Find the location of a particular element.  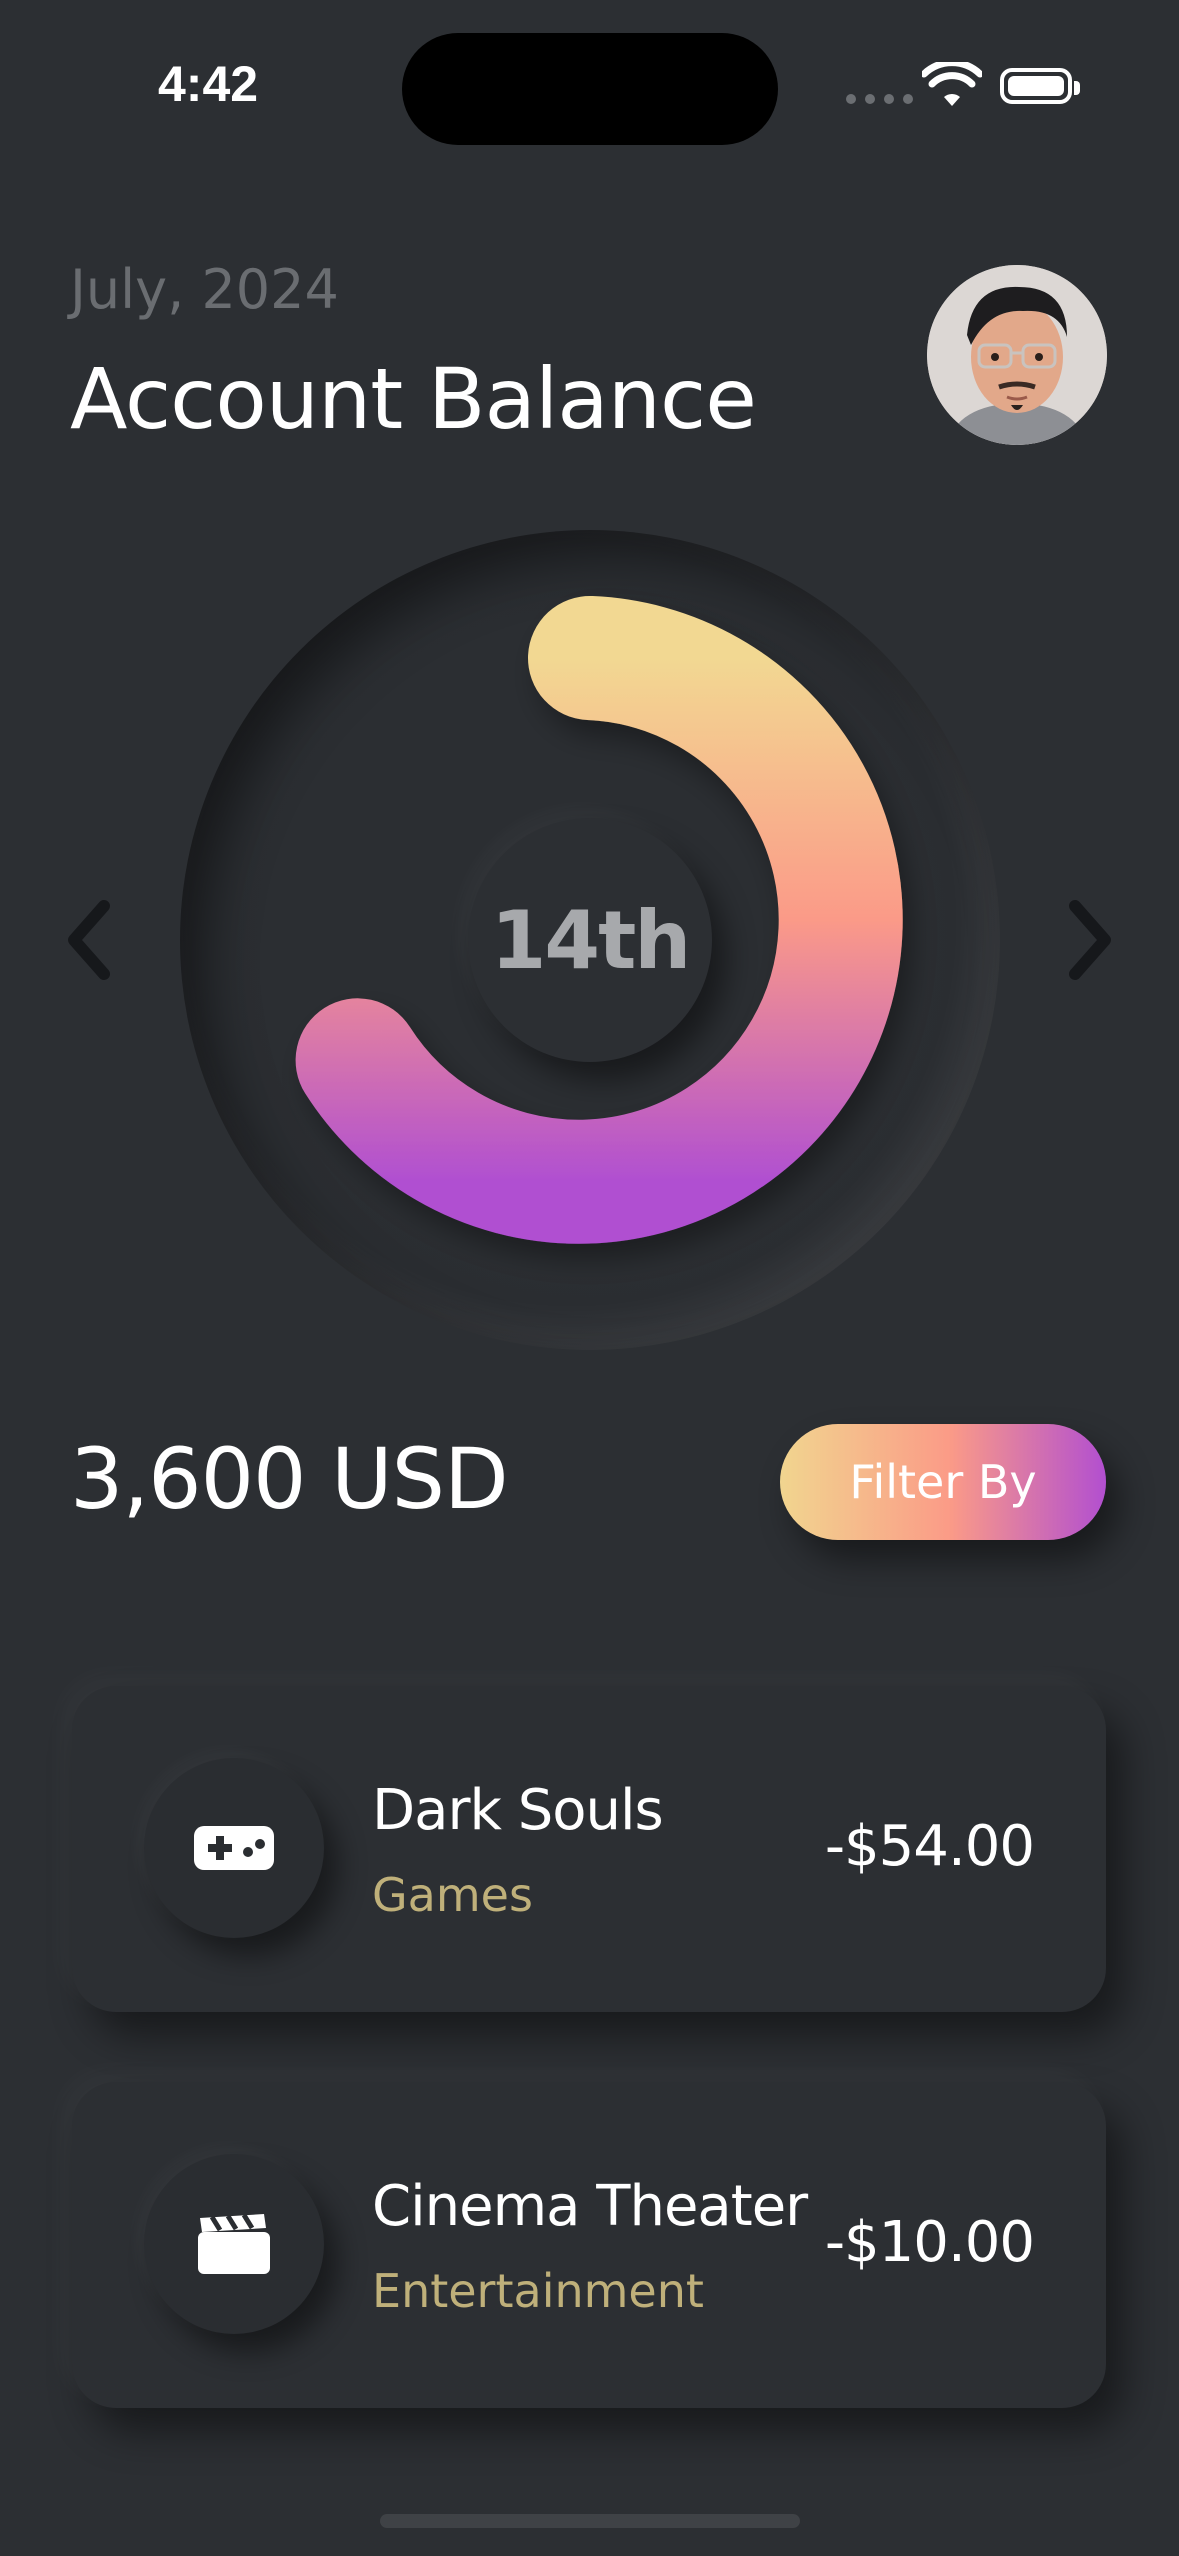

transaction-name: Dark Souls is located at coordinates (518, 1810).